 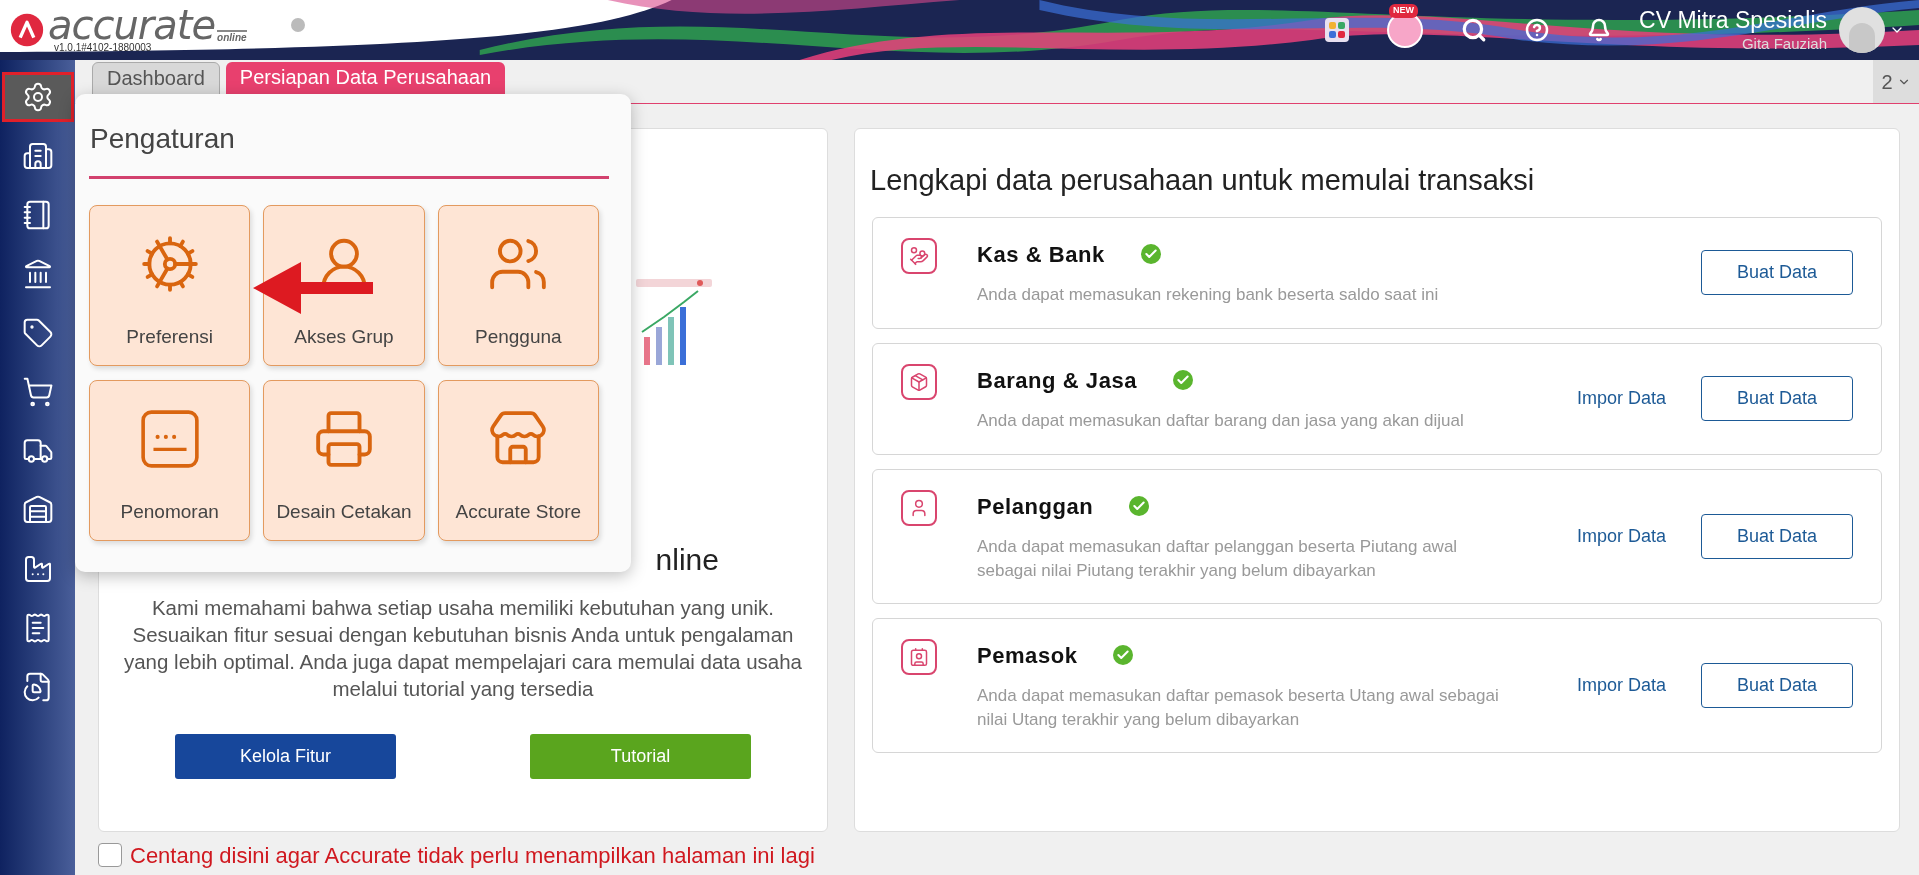 I want to click on row-title: Pemasok, so click(x=1027, y=655).